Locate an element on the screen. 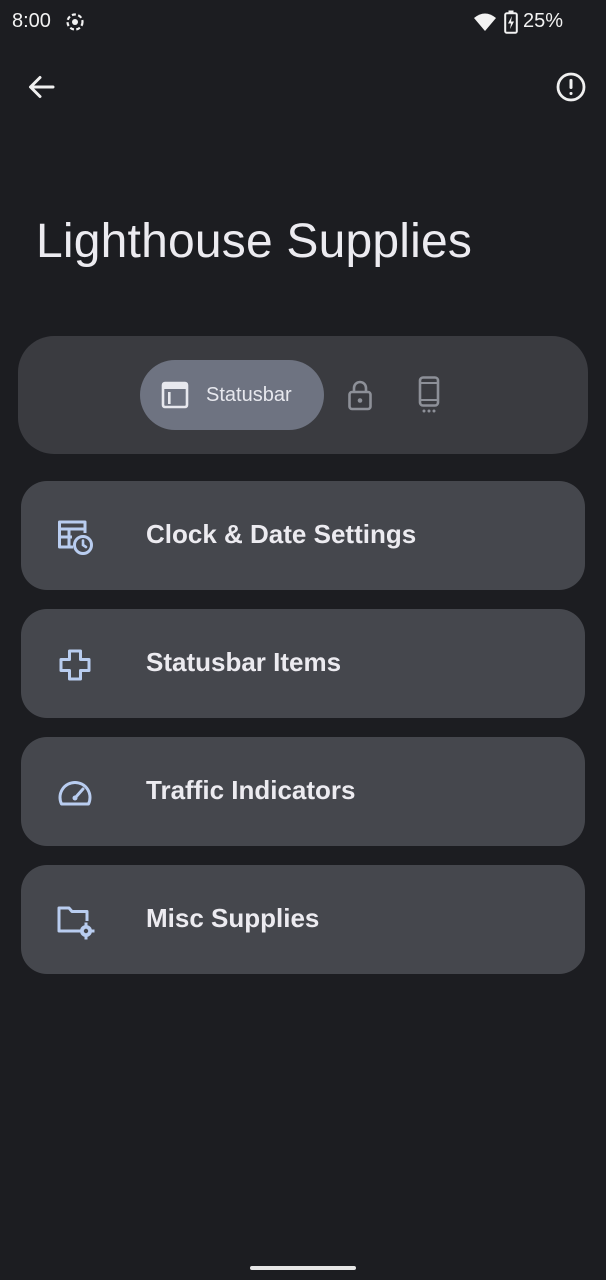 The width and height of the screenshot is (606, 1280). menu-item-label: Misc Supplies is located at coordinates (233, 918).